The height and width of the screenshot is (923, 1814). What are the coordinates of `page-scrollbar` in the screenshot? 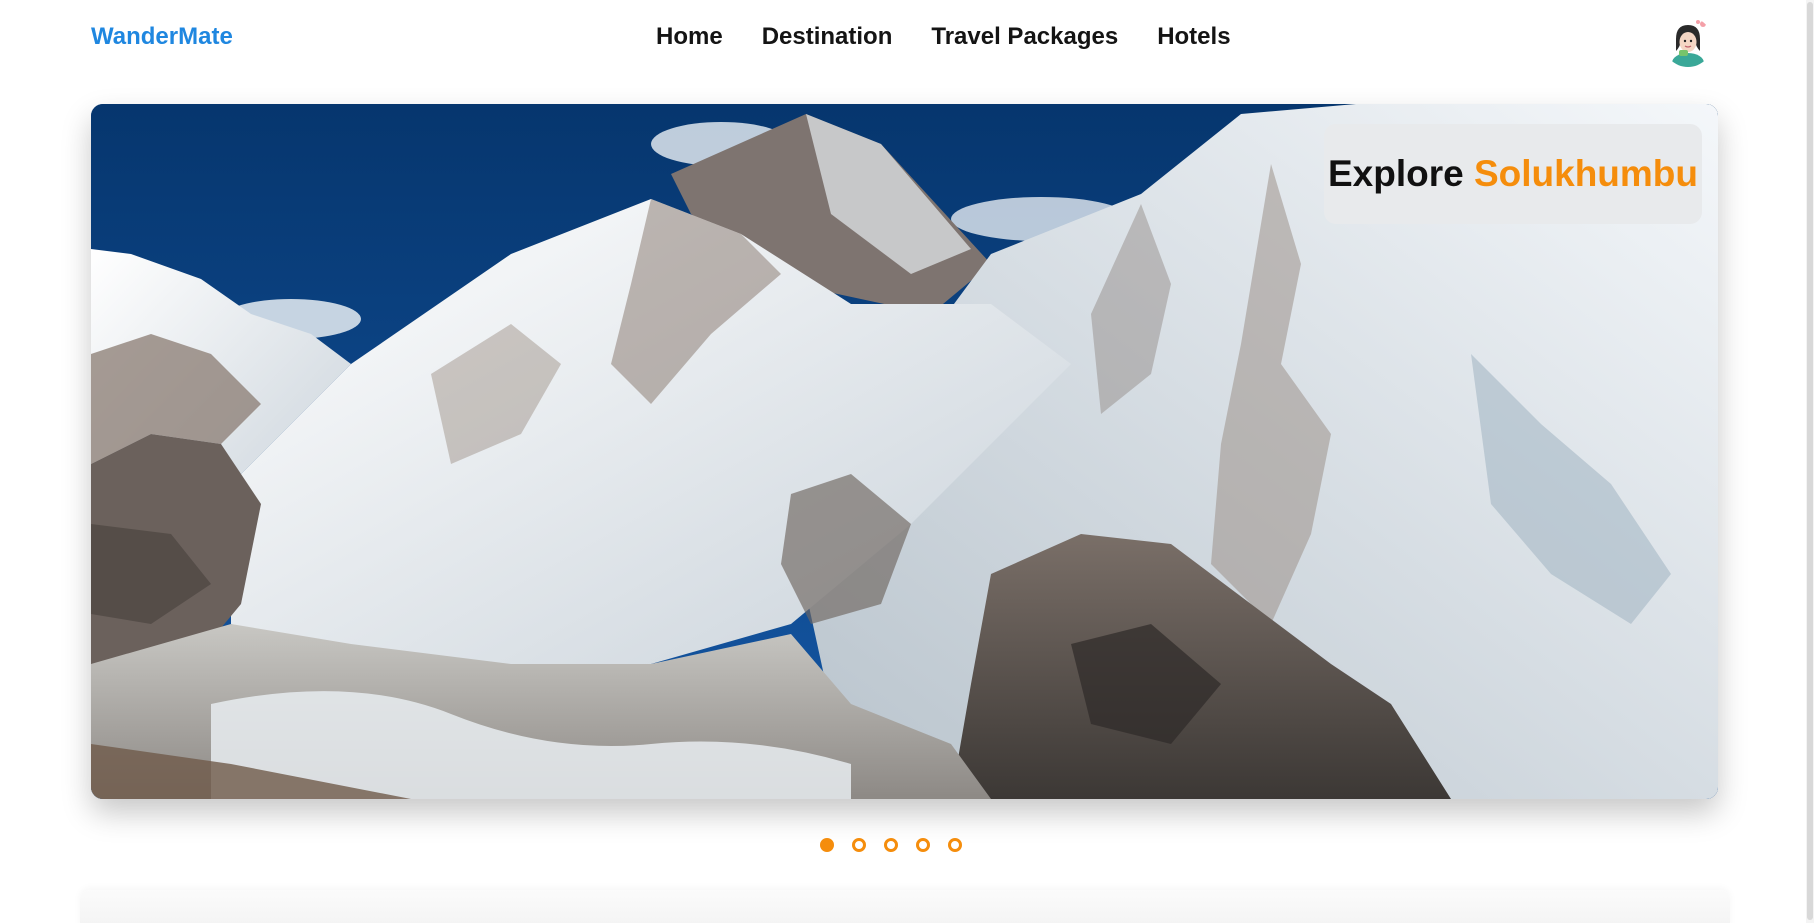 It's located at (1810, 461).